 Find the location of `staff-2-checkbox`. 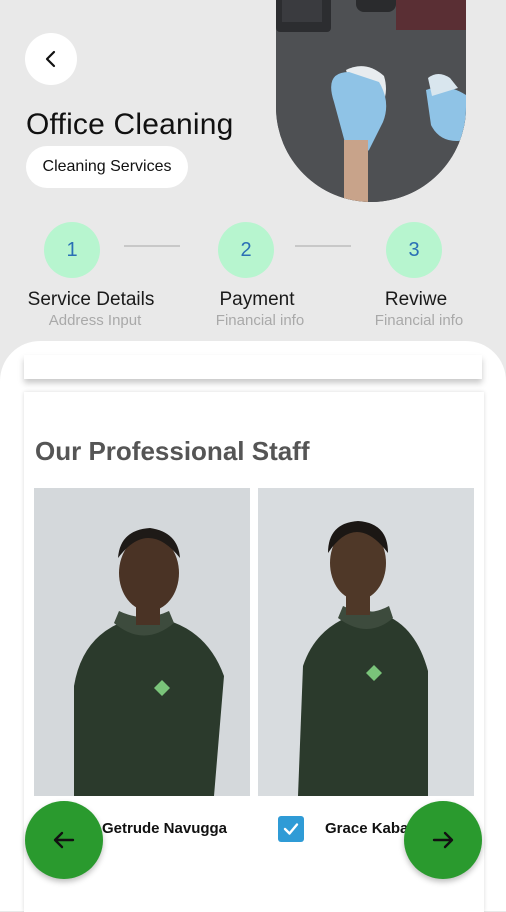

staff-2-checkbox is located at coordinates (291, 829).